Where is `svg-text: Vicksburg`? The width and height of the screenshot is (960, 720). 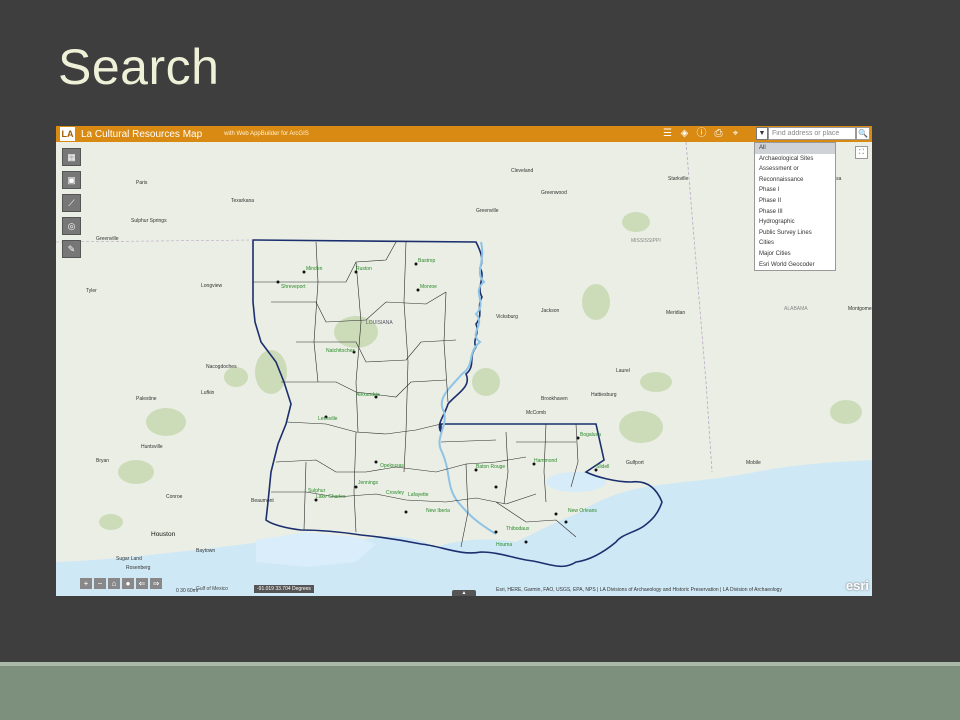
svg-text: Vicksburg is located at coordinates (507, 317).